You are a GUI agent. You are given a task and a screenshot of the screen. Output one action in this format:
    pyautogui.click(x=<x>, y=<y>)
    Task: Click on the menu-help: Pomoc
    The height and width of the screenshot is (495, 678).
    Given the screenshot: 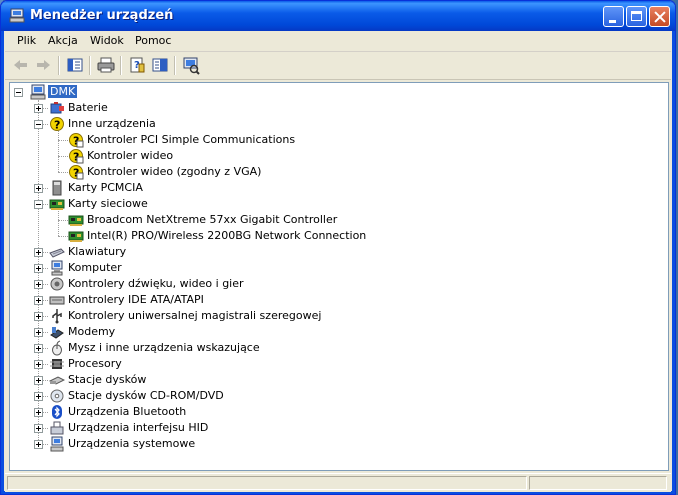 What is the action you would take?
    pyautogui.click(x=153, y=40)
    